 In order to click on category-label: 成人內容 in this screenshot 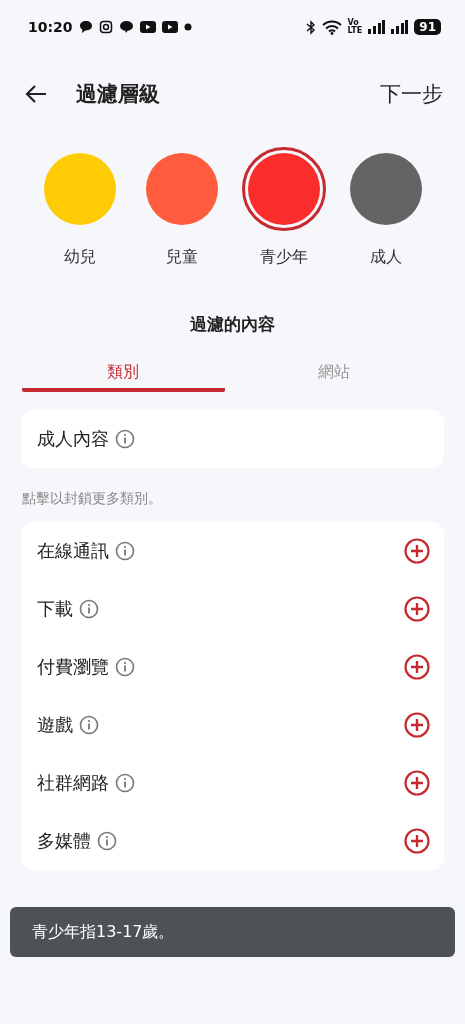, I will do `click(73, 439)`.